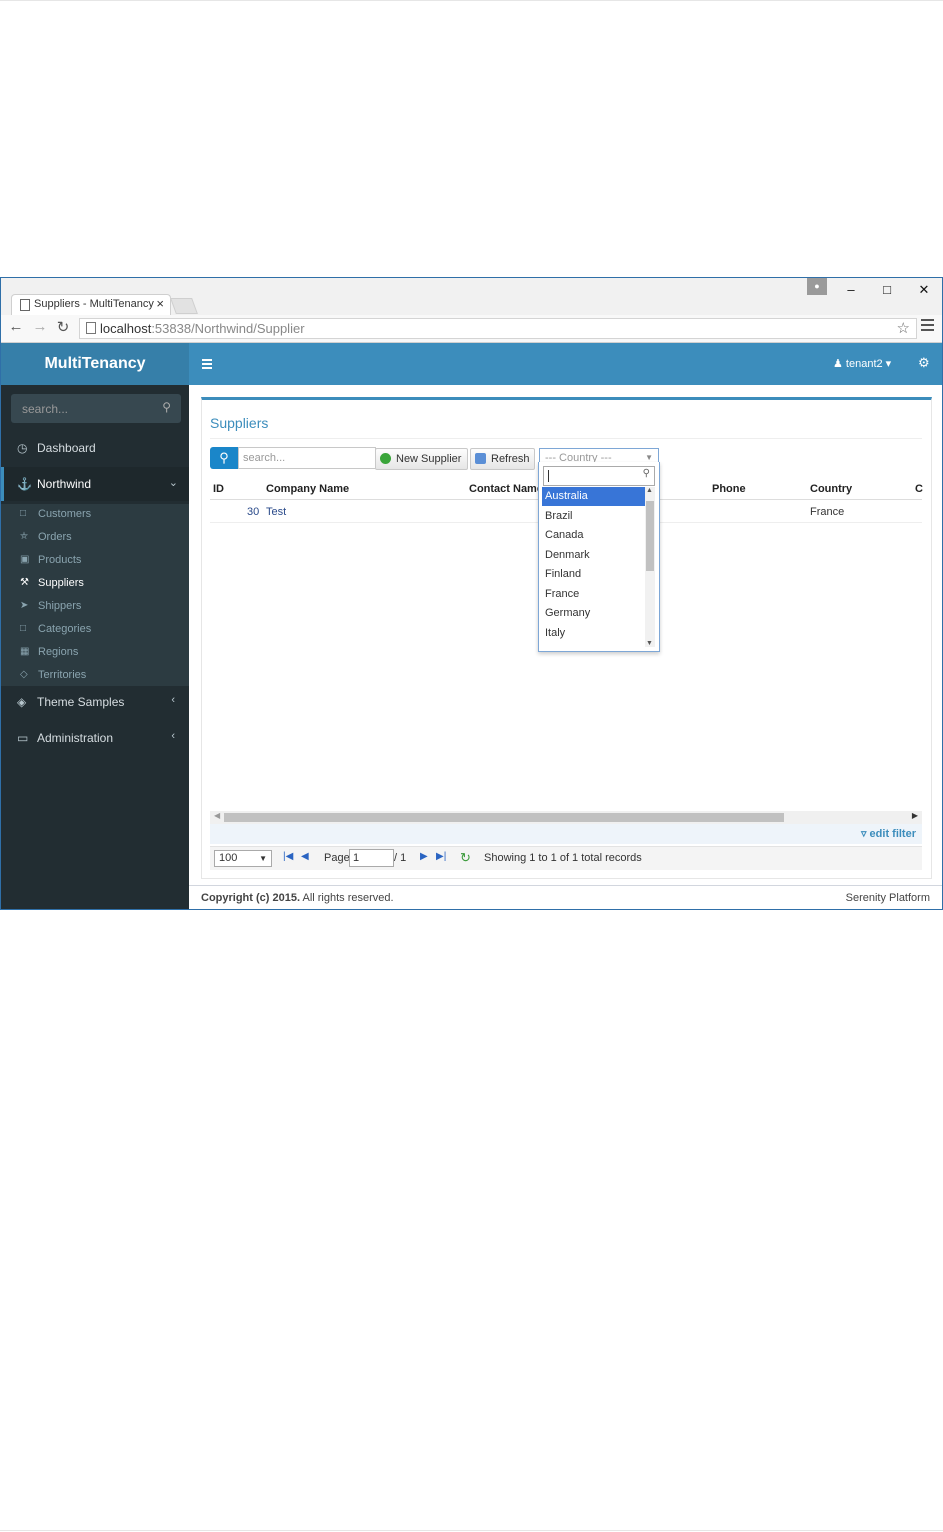 This screenshot has width=943, height=1532. What do you see at coordinates (919, 489) in the screenshot?
I see `column-header-cut: C` at bounding box center [919, 489].